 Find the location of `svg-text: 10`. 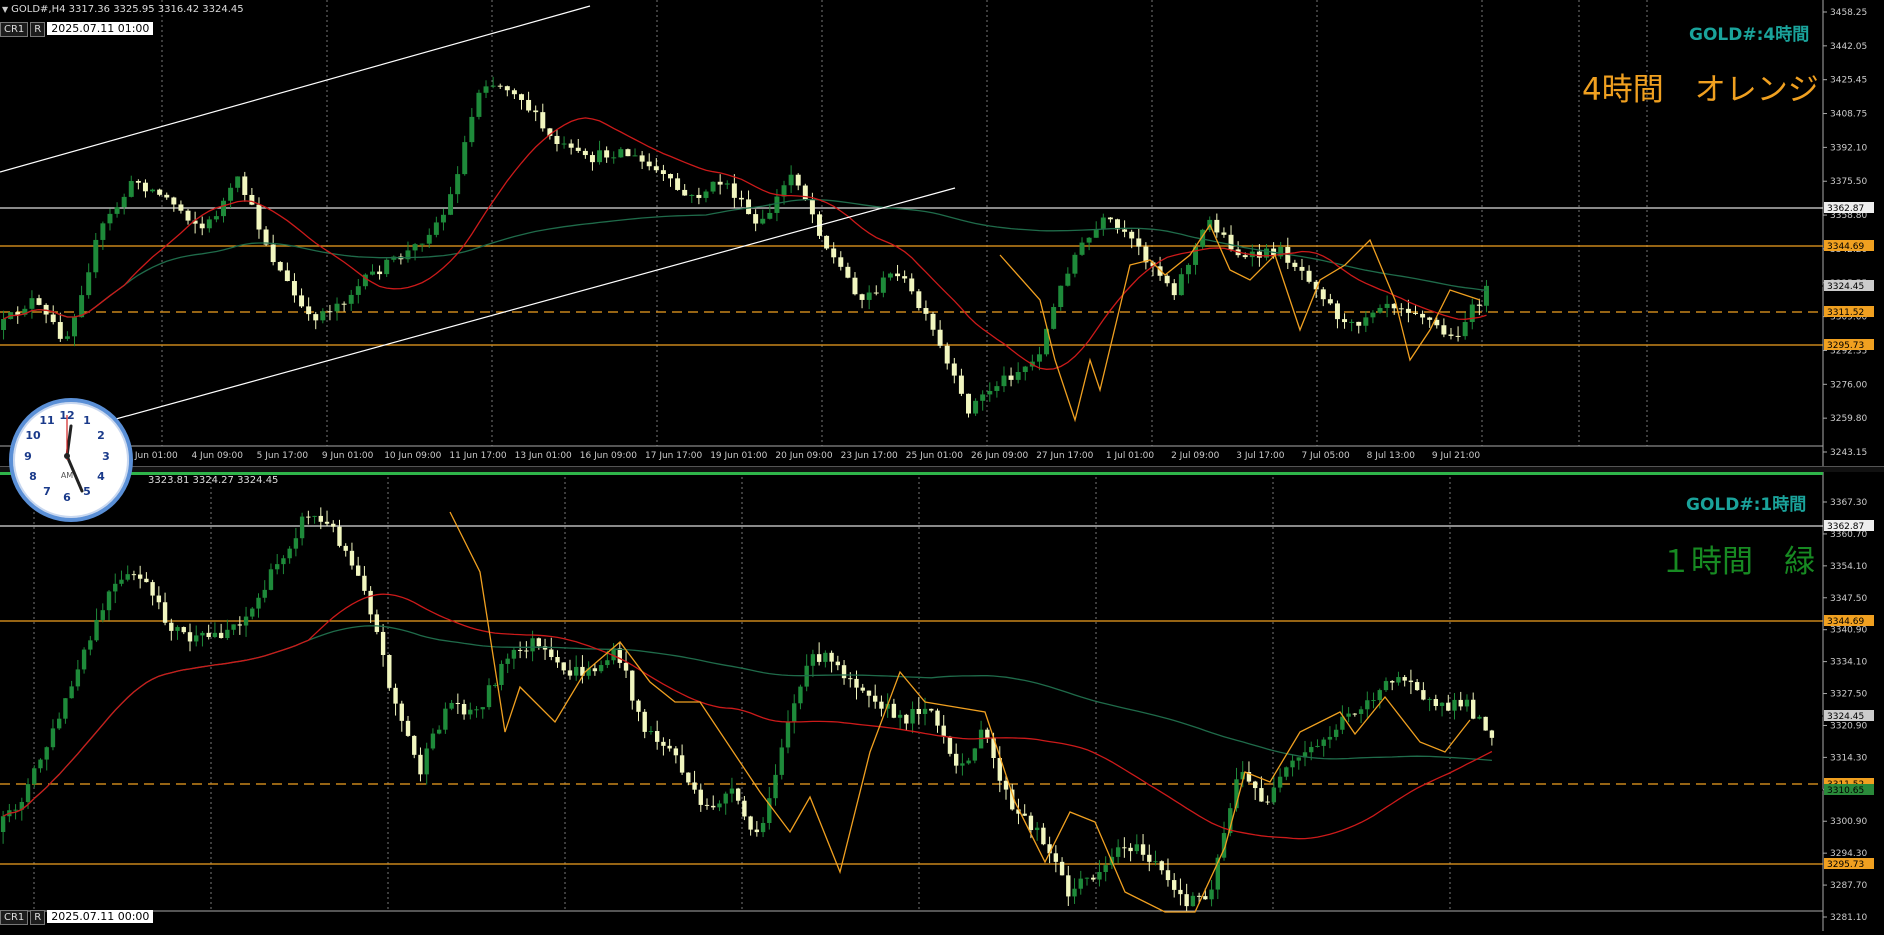

svg-text: 10 is located at coordinates (33, 435).